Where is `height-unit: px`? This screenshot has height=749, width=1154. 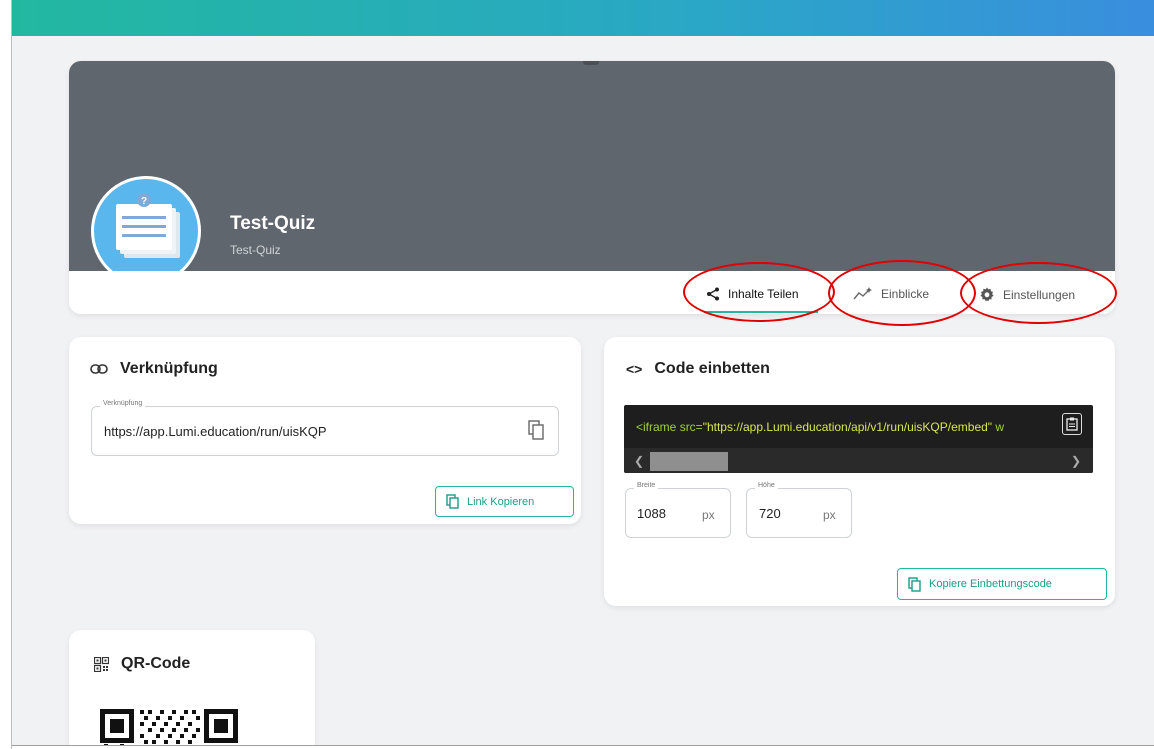 height-unit: px is located at coordinates (829, 515).